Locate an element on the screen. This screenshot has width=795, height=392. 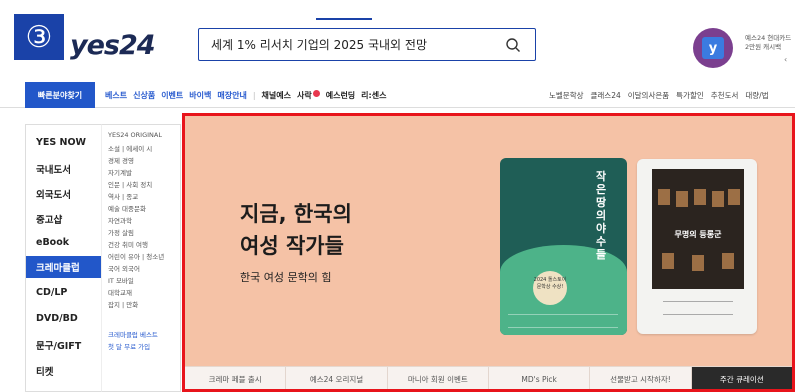
nav-link-nobel: 노벨문학상 is located at coordinates (566, 95).